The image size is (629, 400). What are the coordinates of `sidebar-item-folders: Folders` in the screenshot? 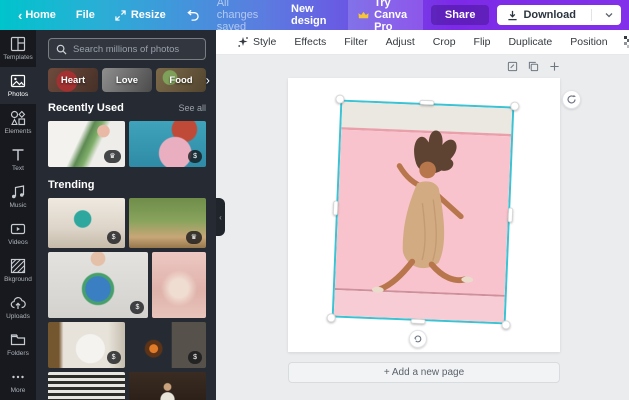 It's located at (18, 344).